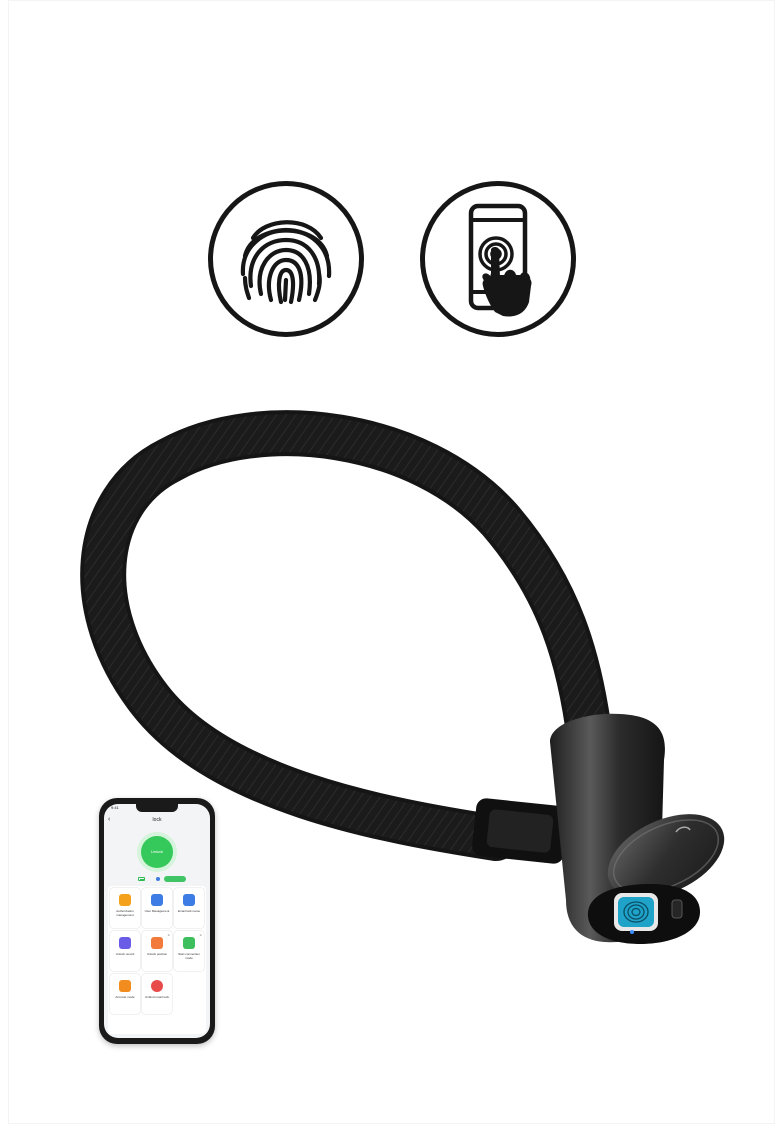 Image resolution: width=783 pixels, height=1124 pixels. I want to click on tile-label: Anti-lost mode, so click(125, 997).